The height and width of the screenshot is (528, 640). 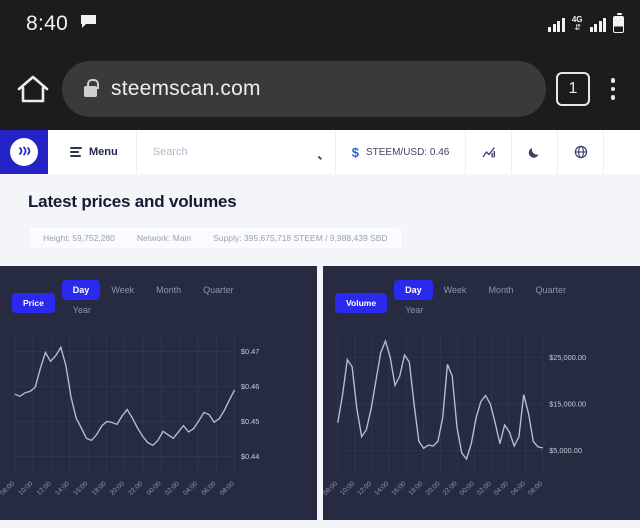 I want to click on lock-icon, so click(x=91, y=87).